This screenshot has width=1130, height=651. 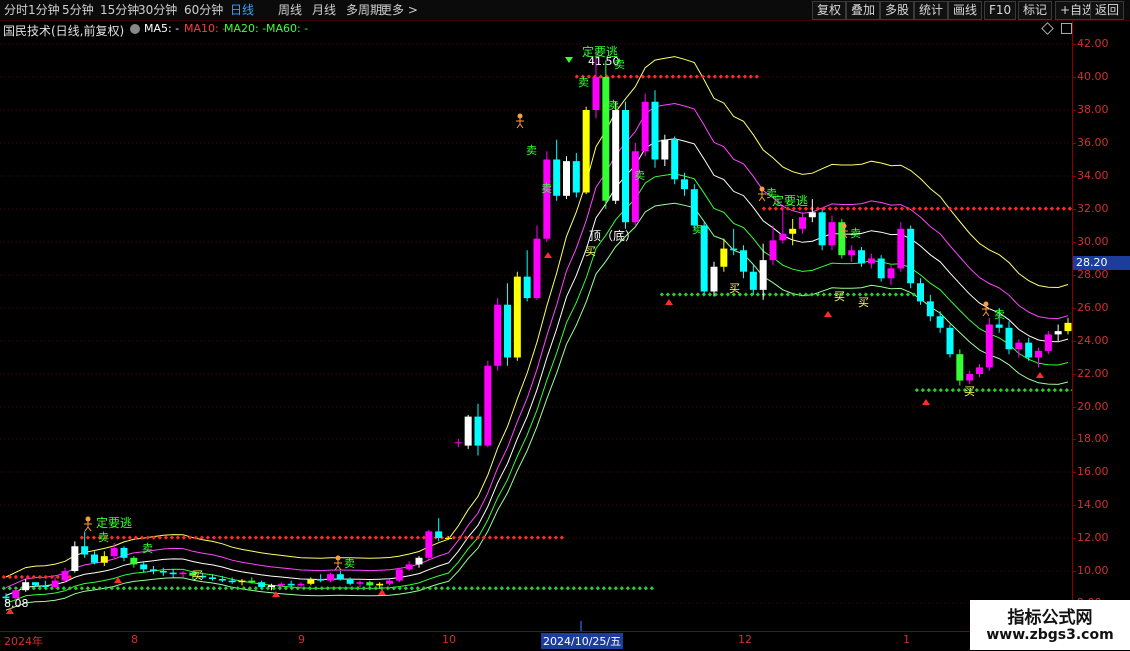 What do you see at coordinates (203, 10) in the screenshot?
I see `period-60min-tab: 60分钟` at bounding box center [203, 10].